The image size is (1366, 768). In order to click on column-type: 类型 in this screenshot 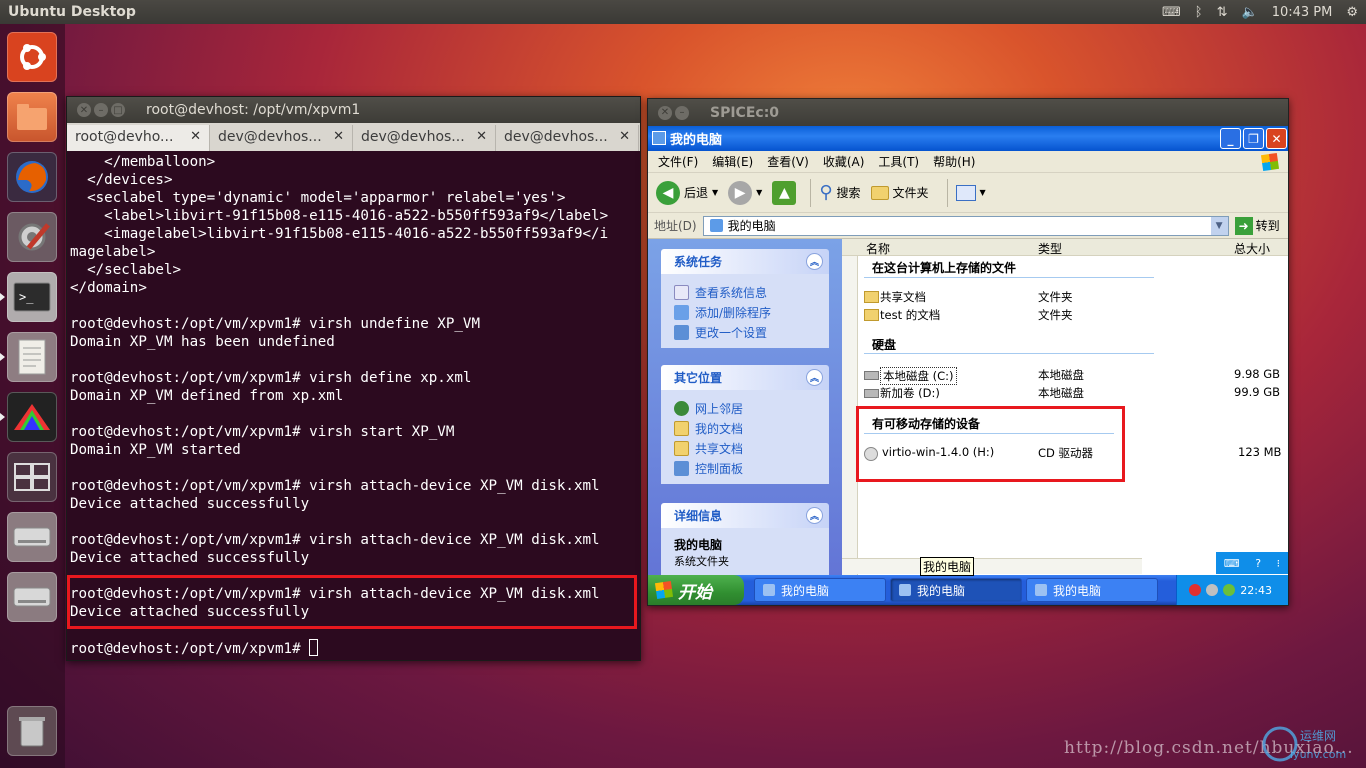, I will do `click(1050, 248)`.